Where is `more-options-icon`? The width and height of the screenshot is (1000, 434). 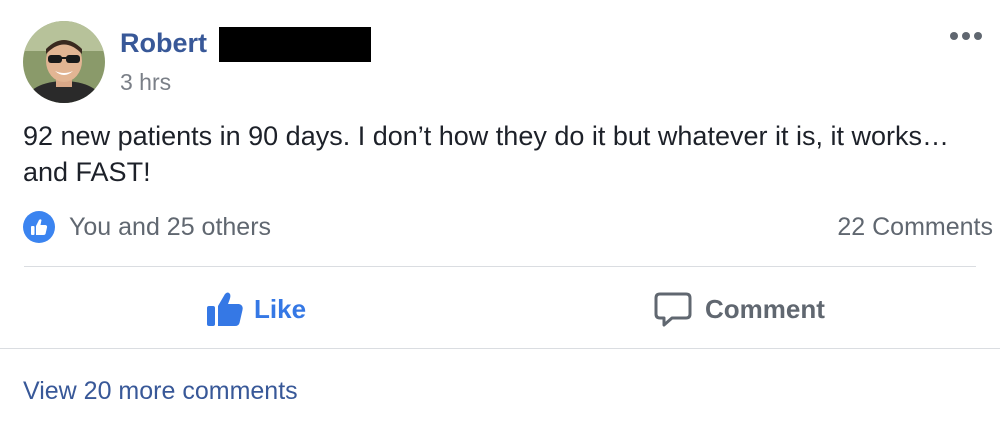 more-options-icon is located at coordinates (966, 36).